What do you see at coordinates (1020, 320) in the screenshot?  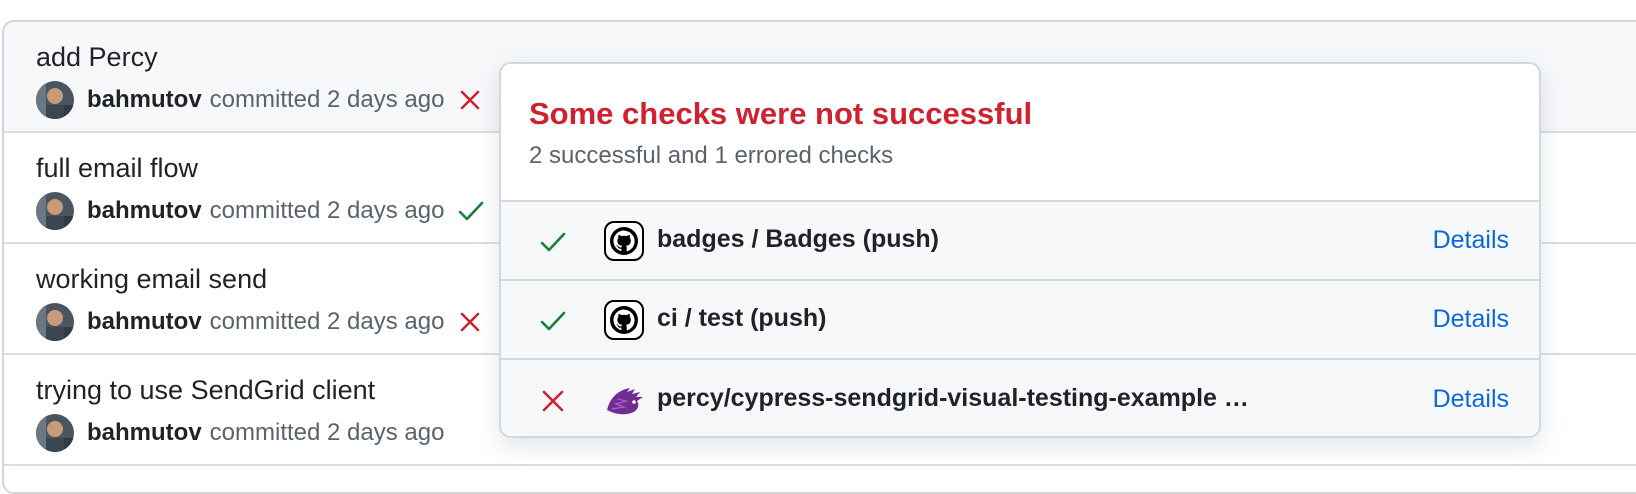 I see `check-row: ci / test (push) Details` at bounding box center [1020, 320].